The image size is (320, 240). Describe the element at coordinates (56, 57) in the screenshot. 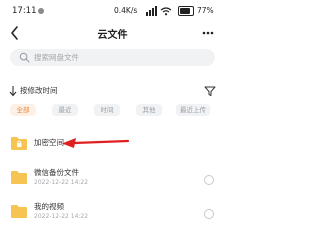

I see `search-placeholder: 搜索网盘文件` at that location.